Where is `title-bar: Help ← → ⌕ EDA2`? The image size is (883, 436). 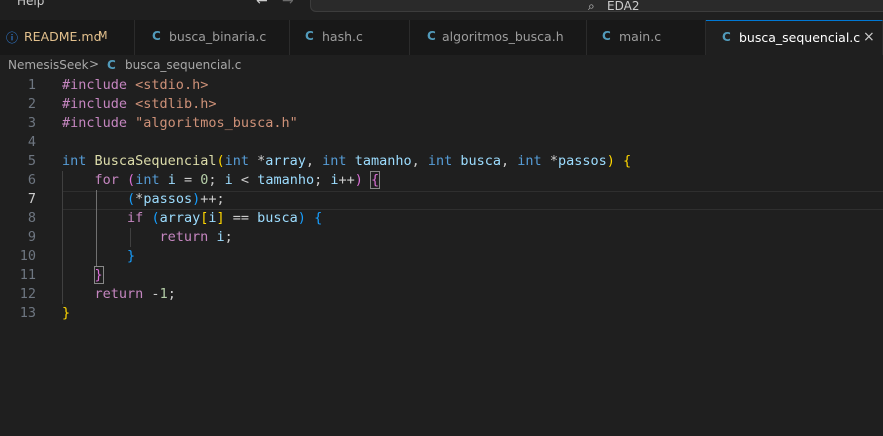 title-bar: Help ← → ⌕ EDA2 is located at coordinates (441, 10).